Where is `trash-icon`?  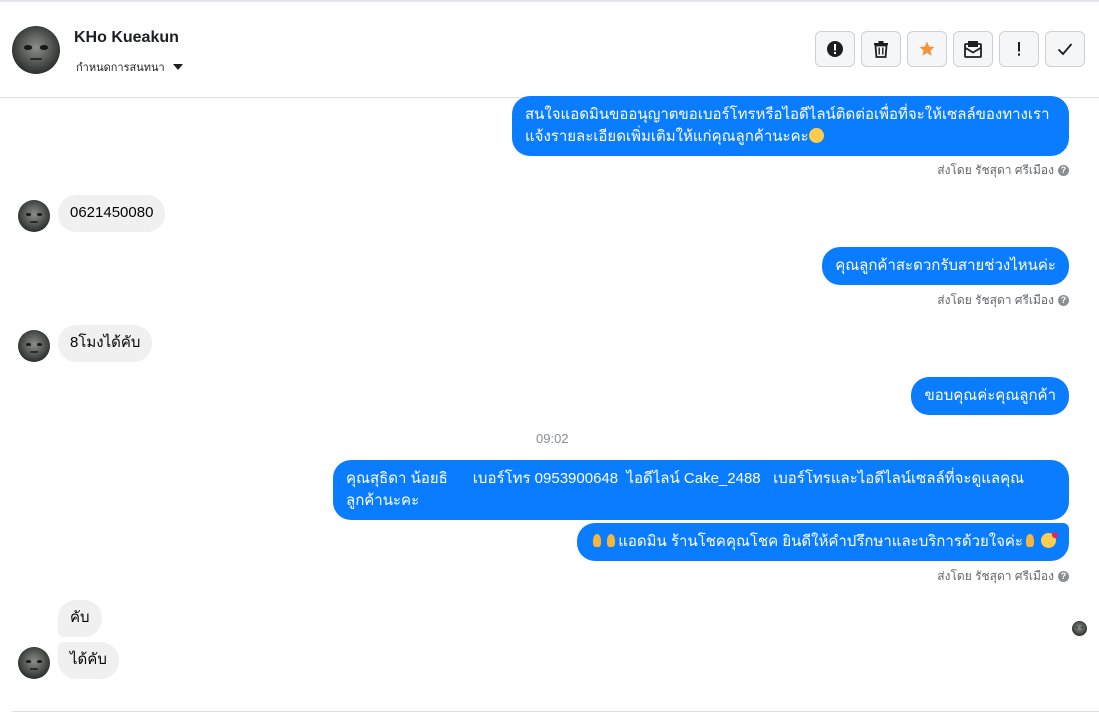 trash-icon is located at coordinates (881, 49).